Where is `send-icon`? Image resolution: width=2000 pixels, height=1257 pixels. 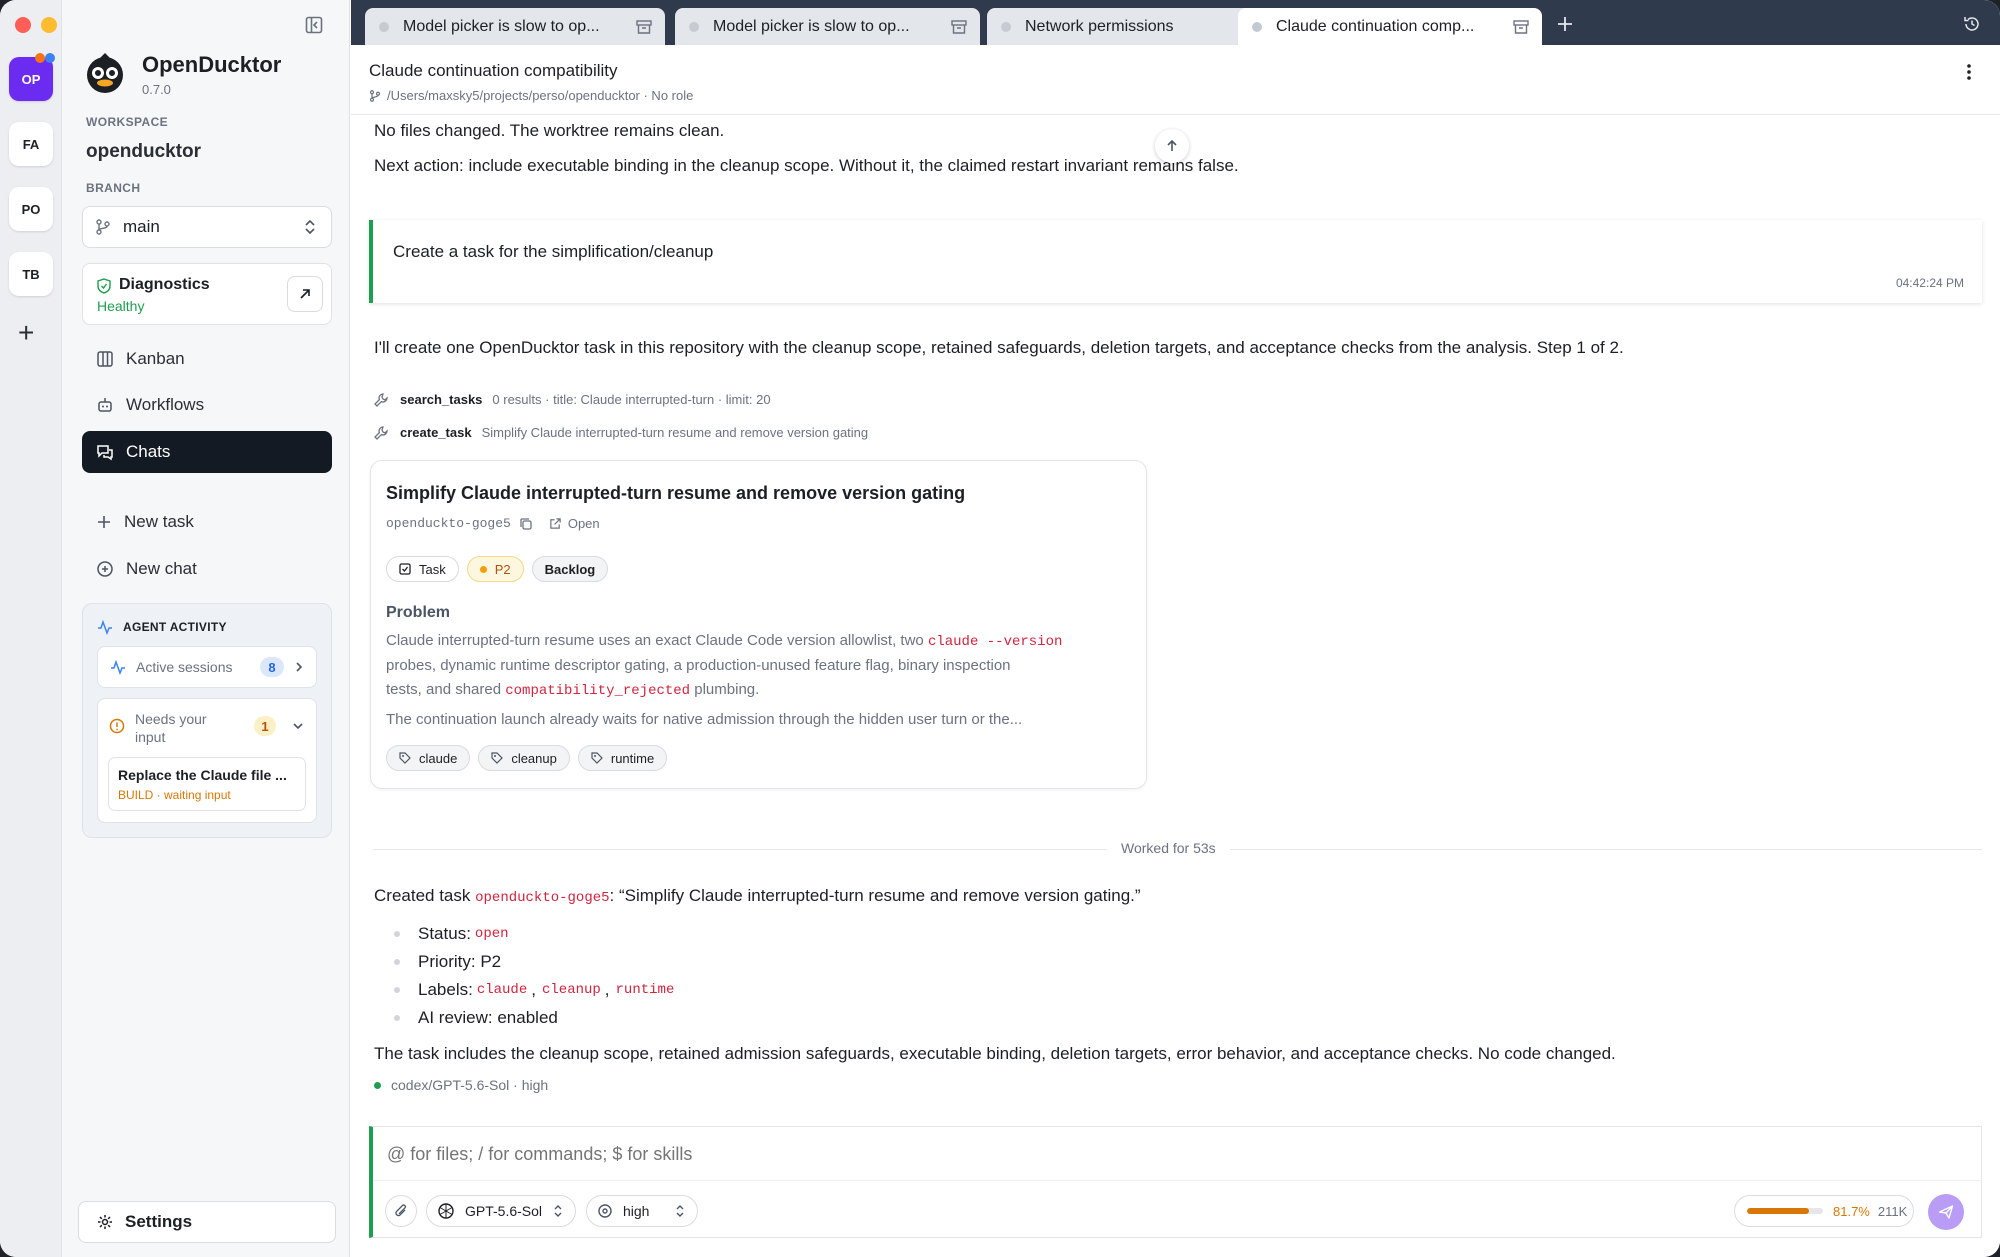
send-icon is located at coordinates (1946, 1212).